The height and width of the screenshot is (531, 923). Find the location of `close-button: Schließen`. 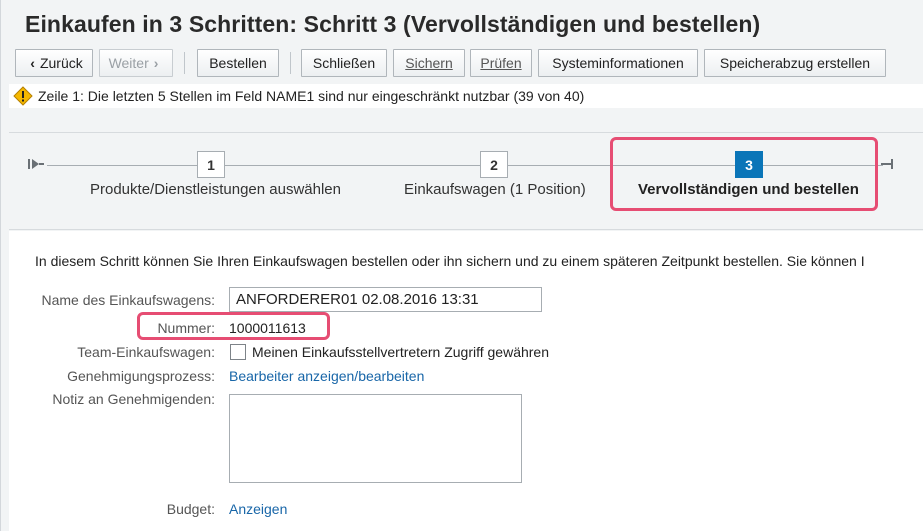

close-button: Schließen is located at coordinates (344, 63).